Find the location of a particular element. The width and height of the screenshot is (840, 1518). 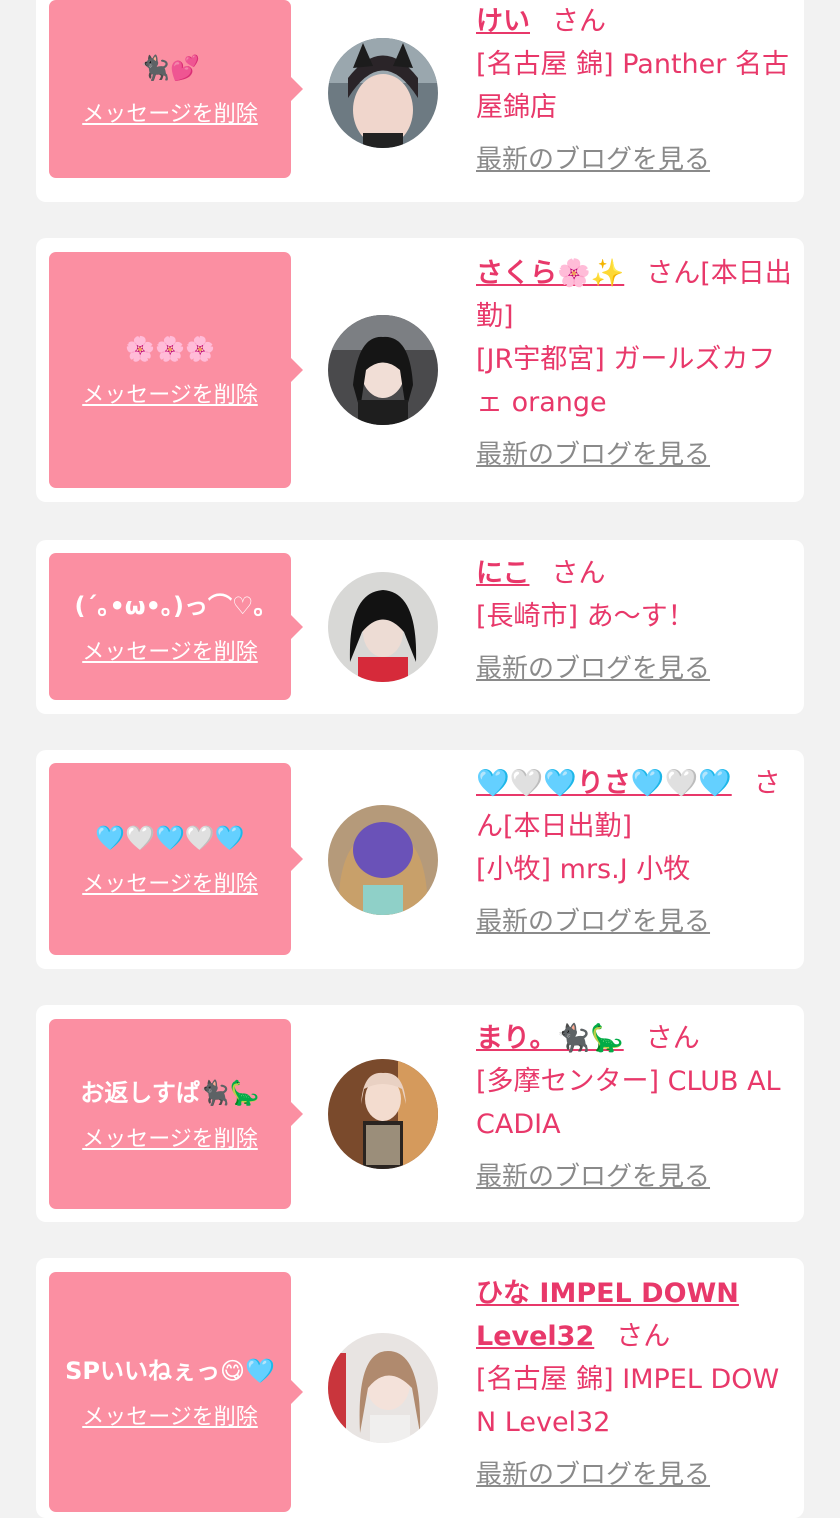

message-bubble: 🩵🤍🩵🤍🩵 メッセージを削除 is located at coordinates (176, 859).